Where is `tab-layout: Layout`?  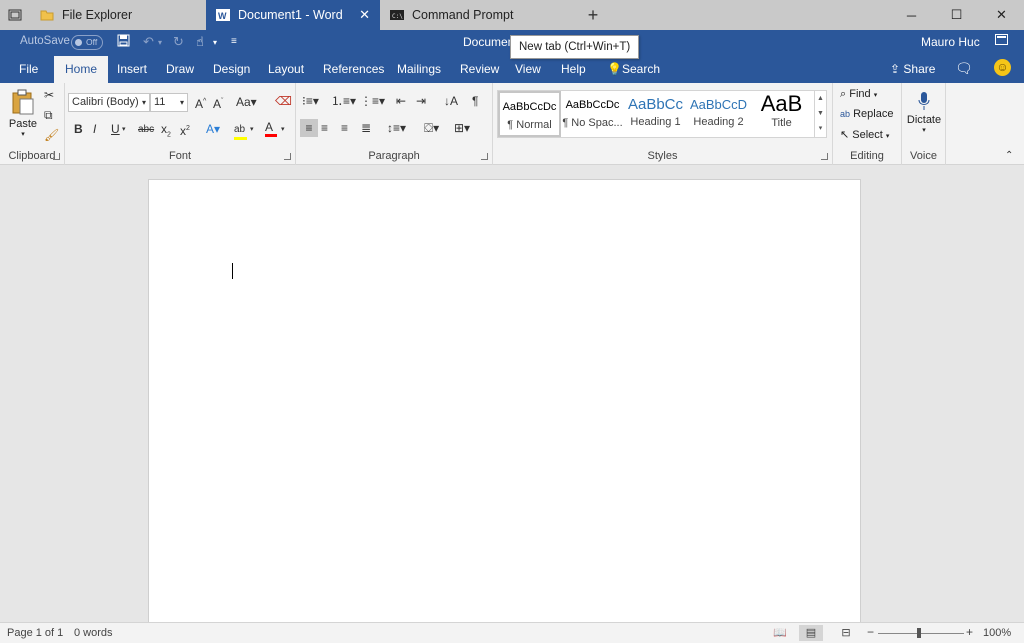 tab-layout: Layout is located at coordinates (286, 69).